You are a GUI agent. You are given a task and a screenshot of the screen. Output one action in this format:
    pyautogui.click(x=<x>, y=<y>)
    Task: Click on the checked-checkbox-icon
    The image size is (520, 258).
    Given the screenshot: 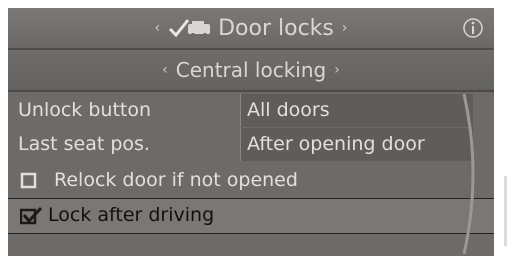 What is the action you would take?
    pyautogui.click(x=31, y=216)
    